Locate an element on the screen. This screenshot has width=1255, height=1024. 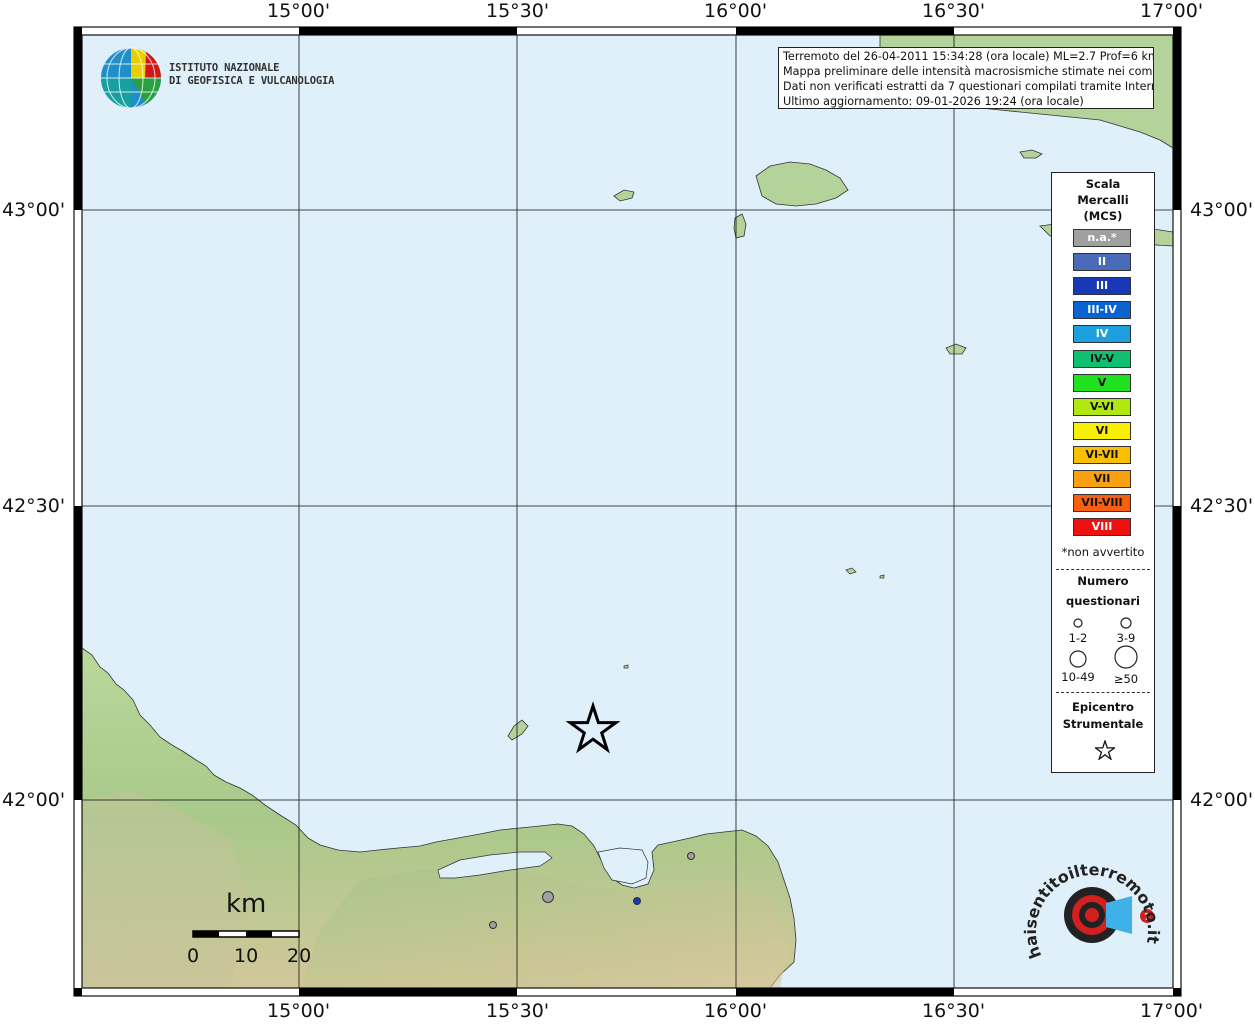
mcs-swatch: VI-VII is located at coordinates (1102, 454).